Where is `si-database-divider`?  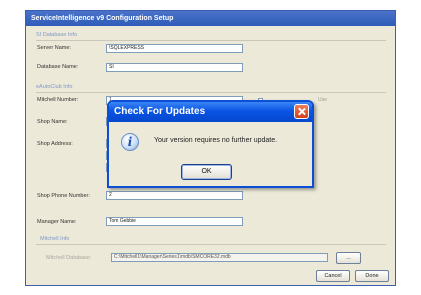
si-database-divider is located at coordinates (211, 40).